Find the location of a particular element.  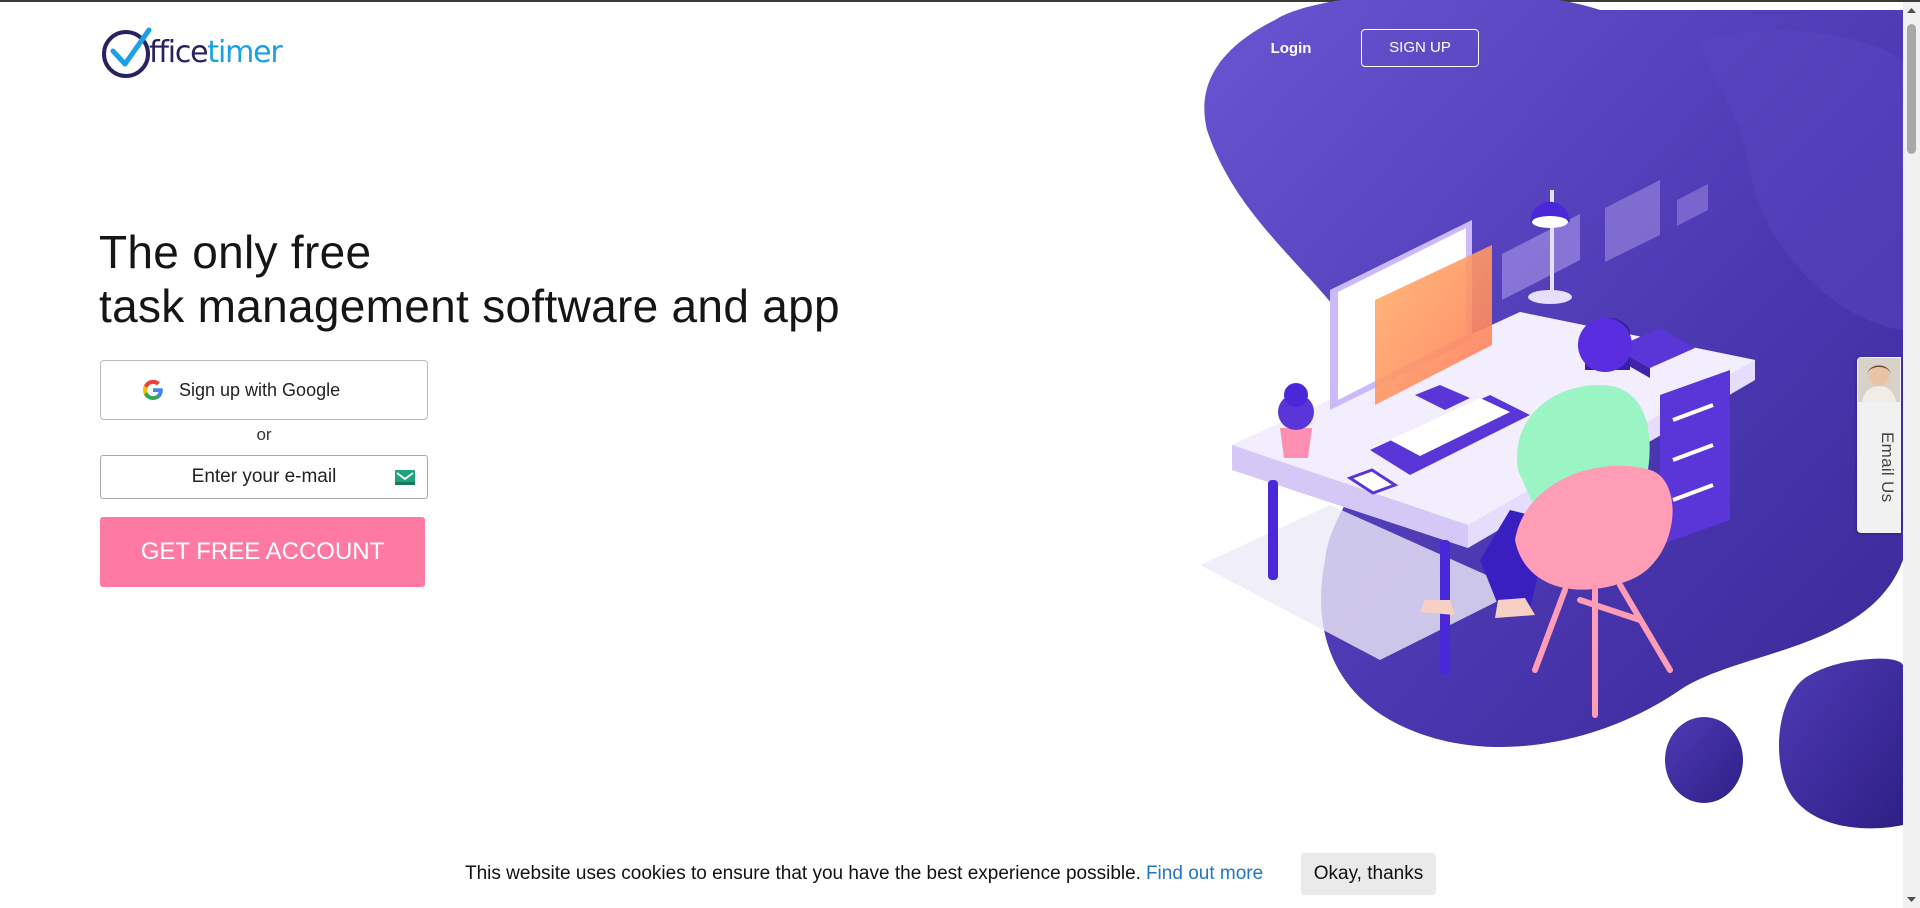

google-signup-label: Sign up with Google is located at coordinates (260, 389).